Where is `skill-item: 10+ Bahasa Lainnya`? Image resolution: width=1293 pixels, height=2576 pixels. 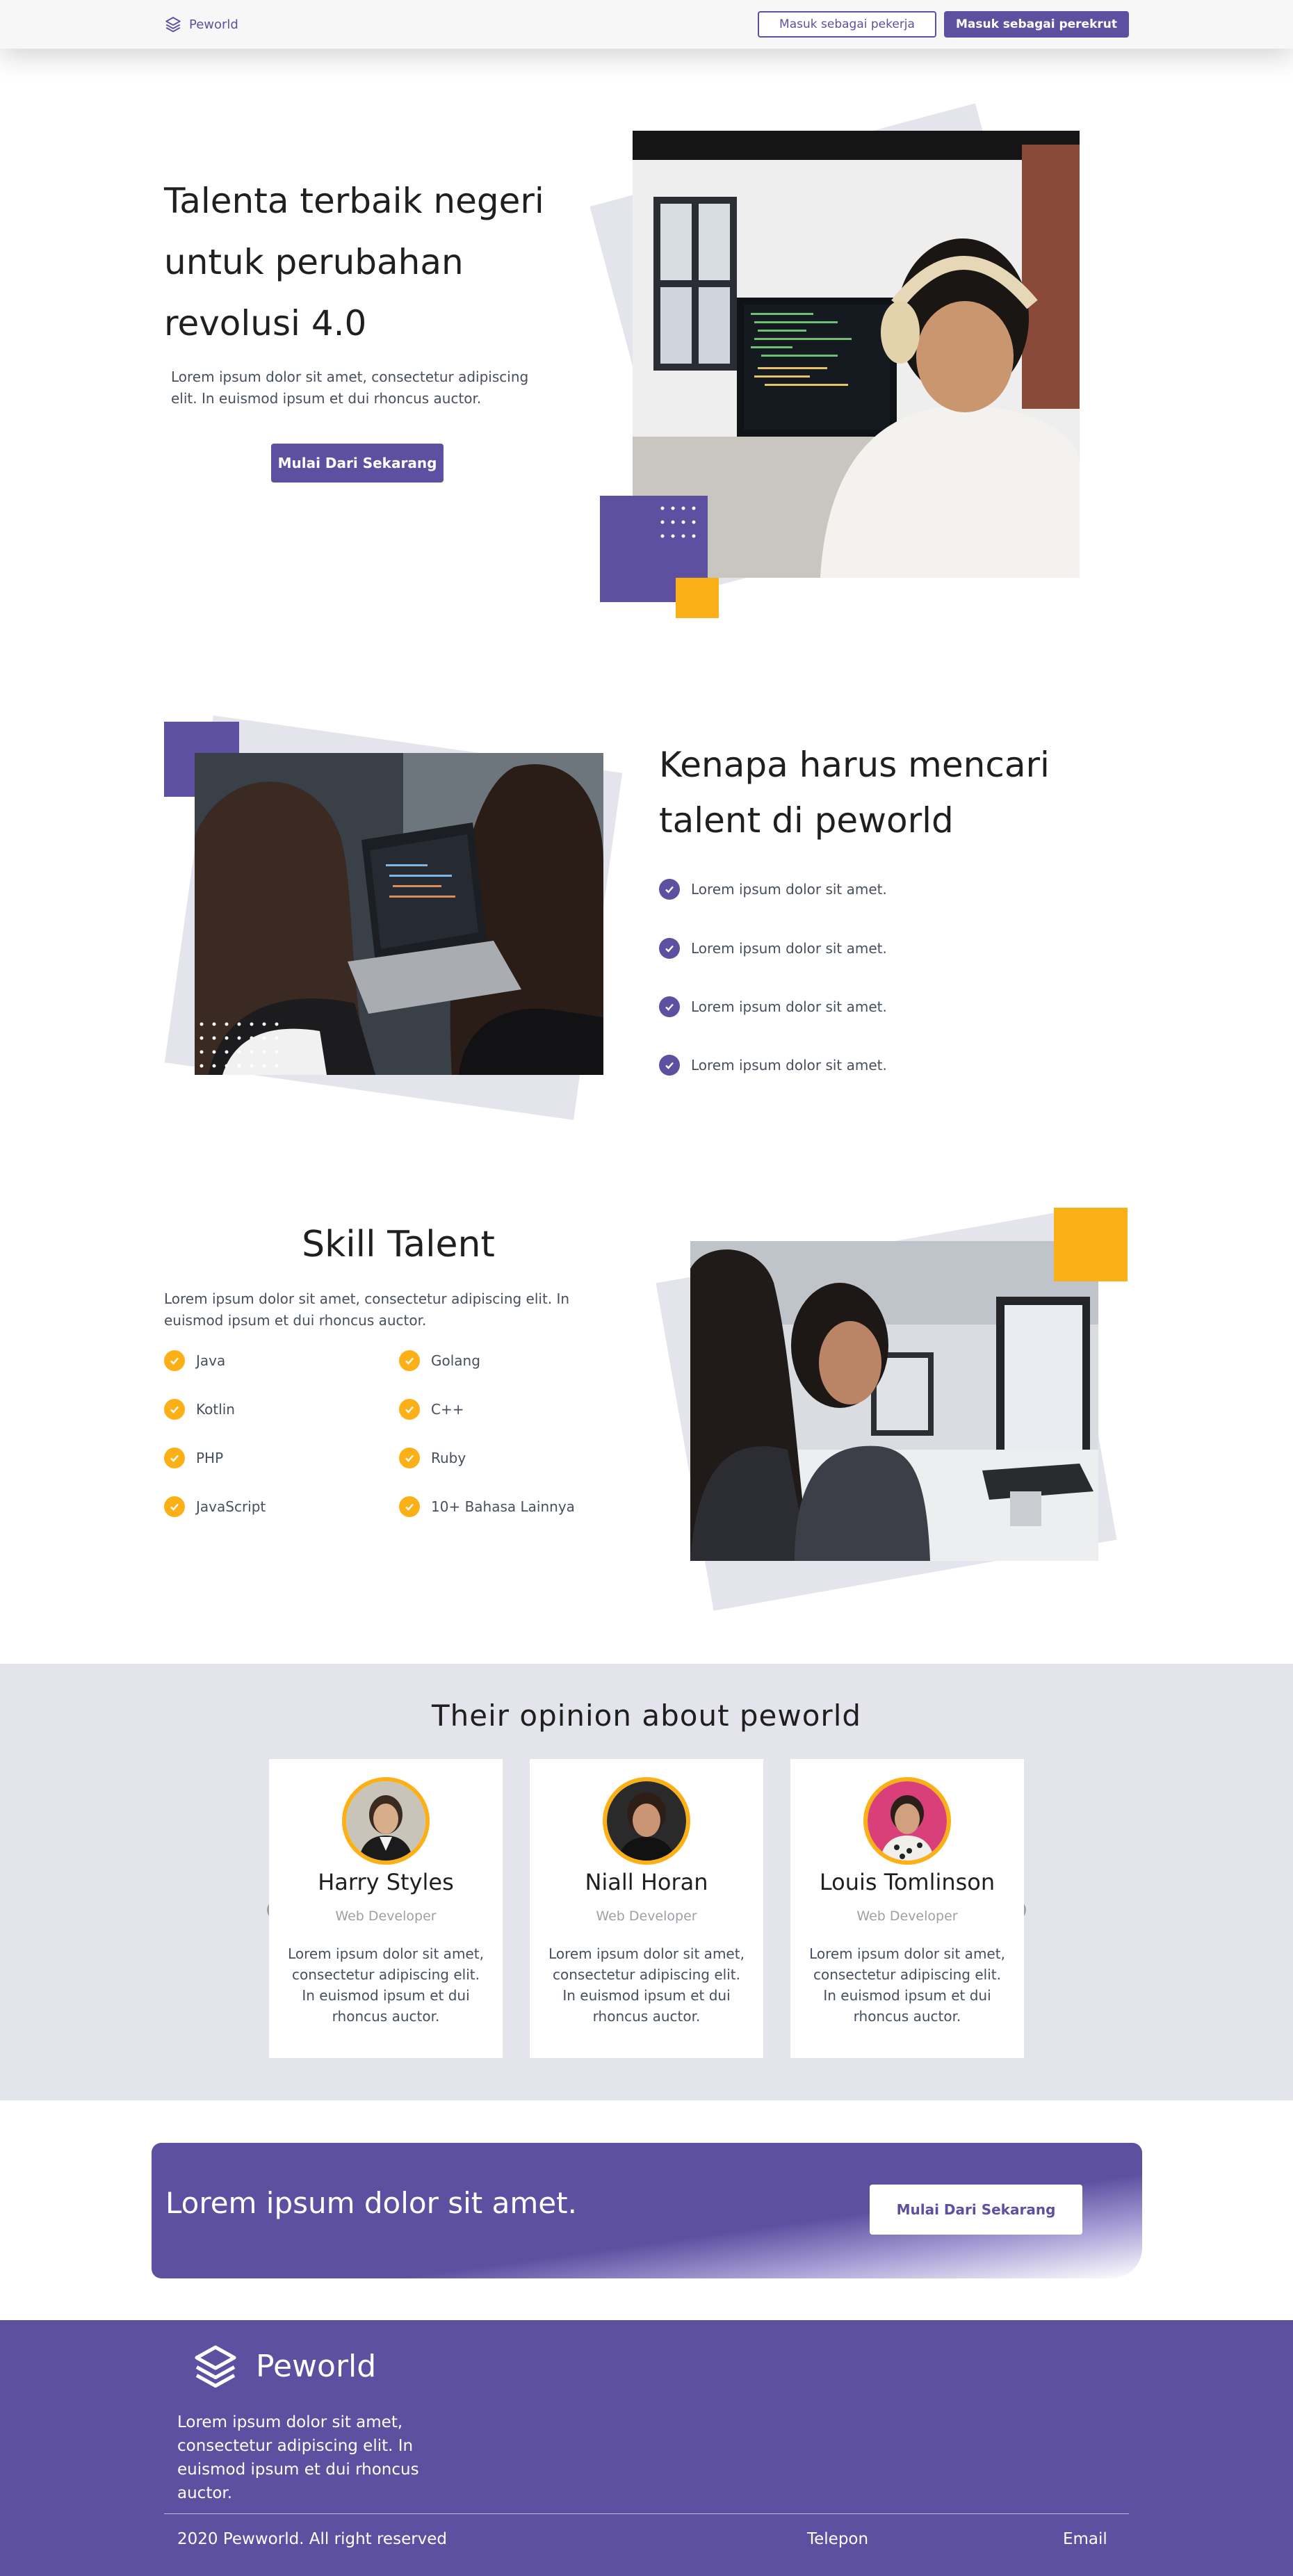 skill-item: 10+ Bahasa Lainnya is located at coordinates (487, 1506).